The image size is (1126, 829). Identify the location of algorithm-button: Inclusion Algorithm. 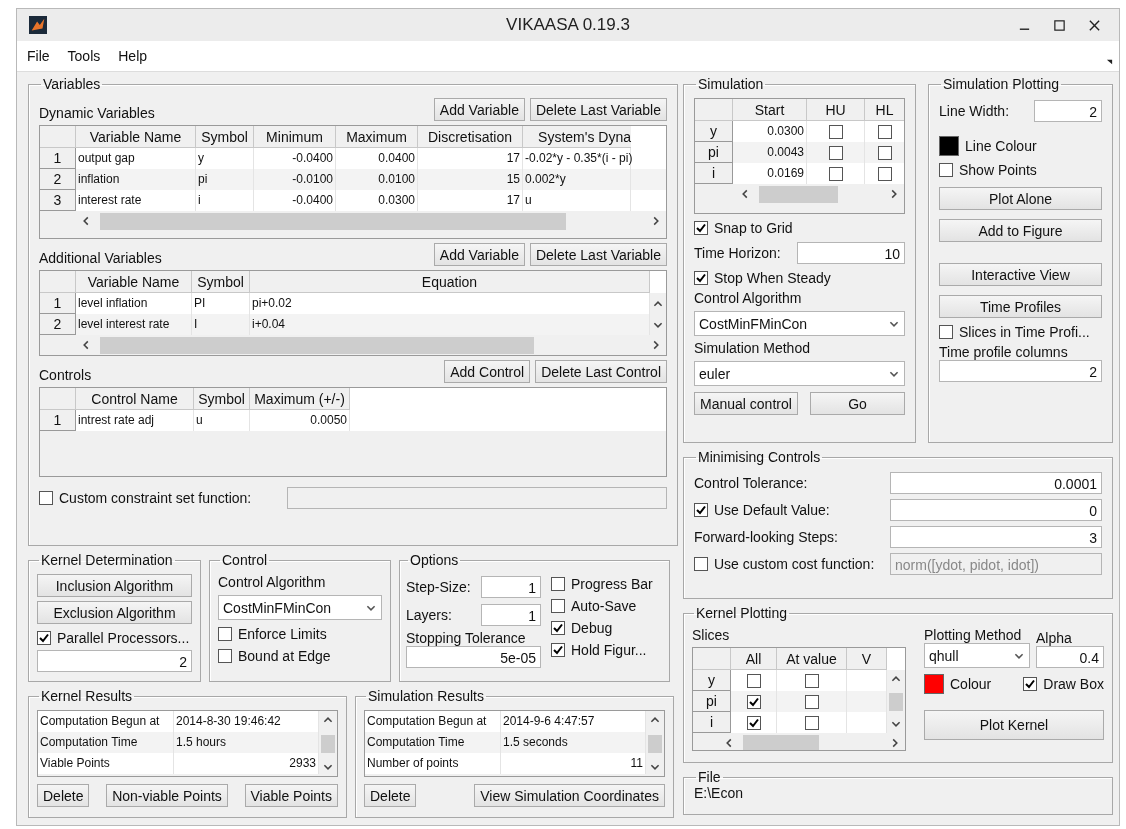
(114, 585).